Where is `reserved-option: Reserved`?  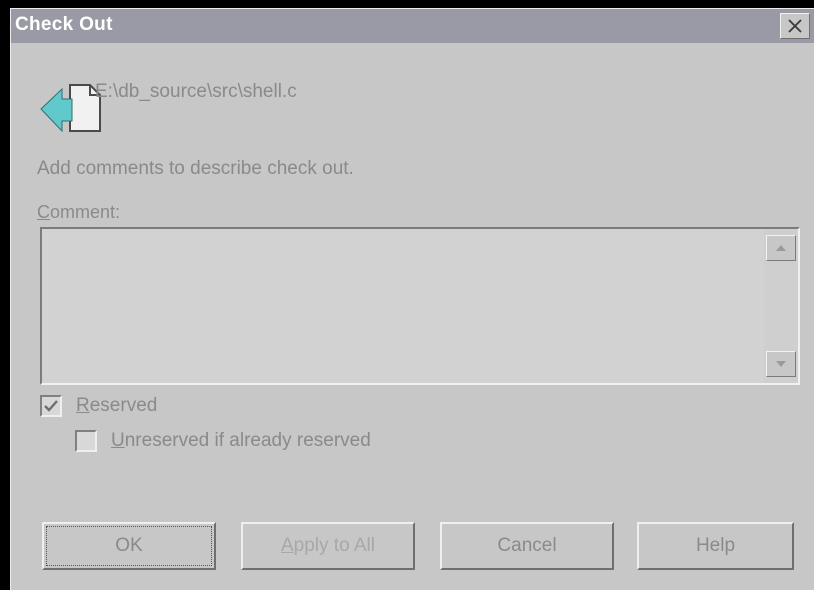
reserved-option: Reserved is located at coordinates (98, 406).